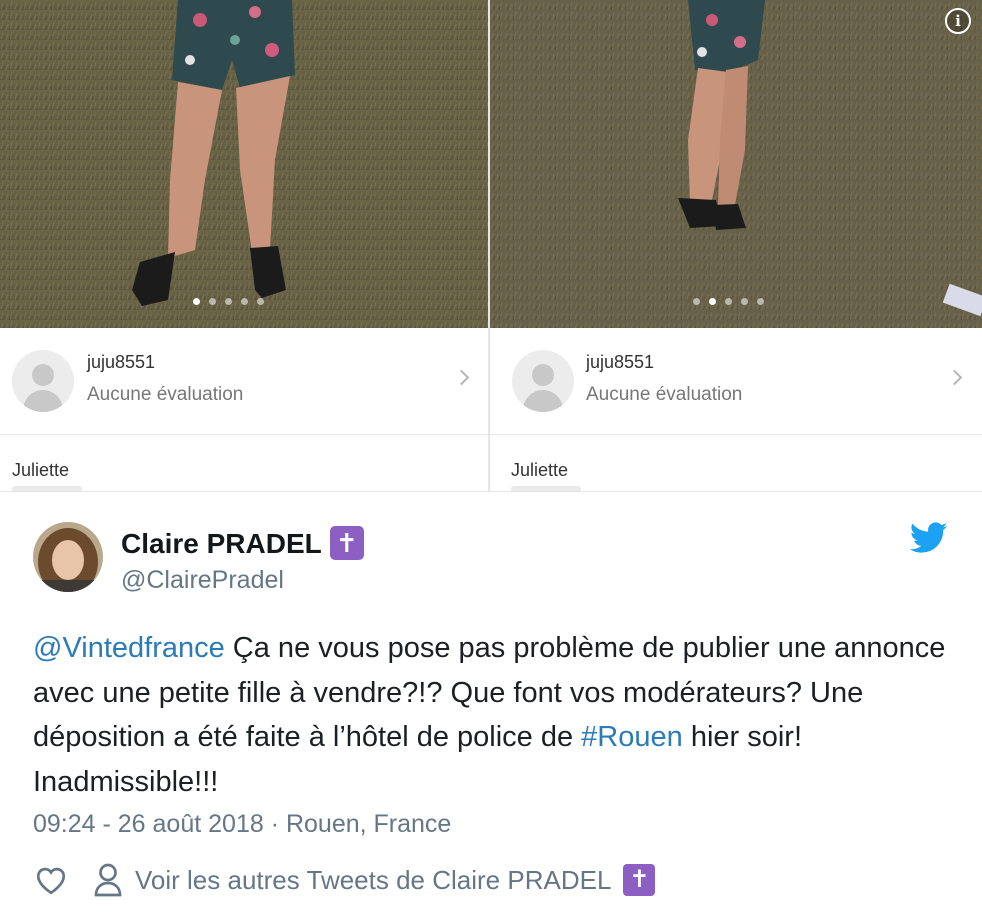  Describe the element at coordinates (929, 538) in the screenshot. I see `twitter-bird-icon` at that location.